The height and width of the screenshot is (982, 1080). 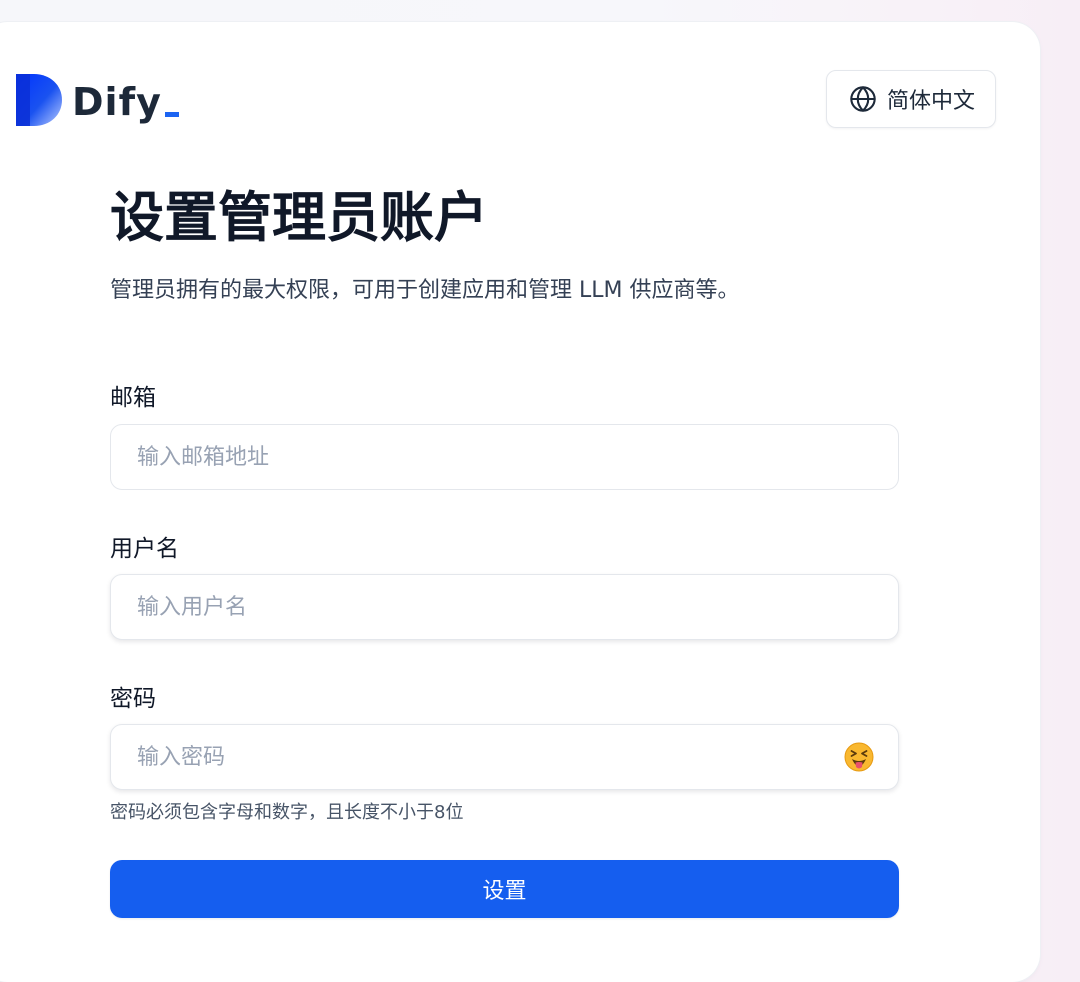 I want to click on email-field-container, so click(x=504, y=457).